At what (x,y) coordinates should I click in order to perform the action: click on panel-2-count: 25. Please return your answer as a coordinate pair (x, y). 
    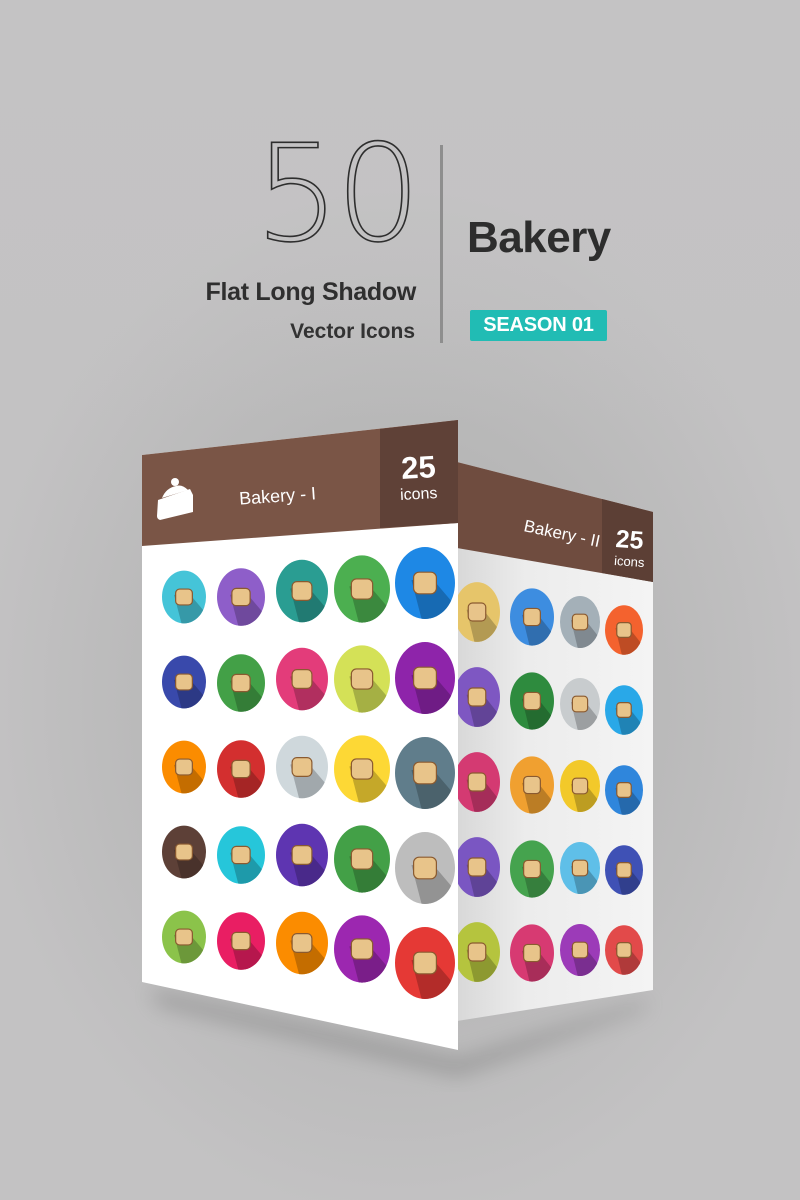
    Looking at the image, I should click on (630, 540).